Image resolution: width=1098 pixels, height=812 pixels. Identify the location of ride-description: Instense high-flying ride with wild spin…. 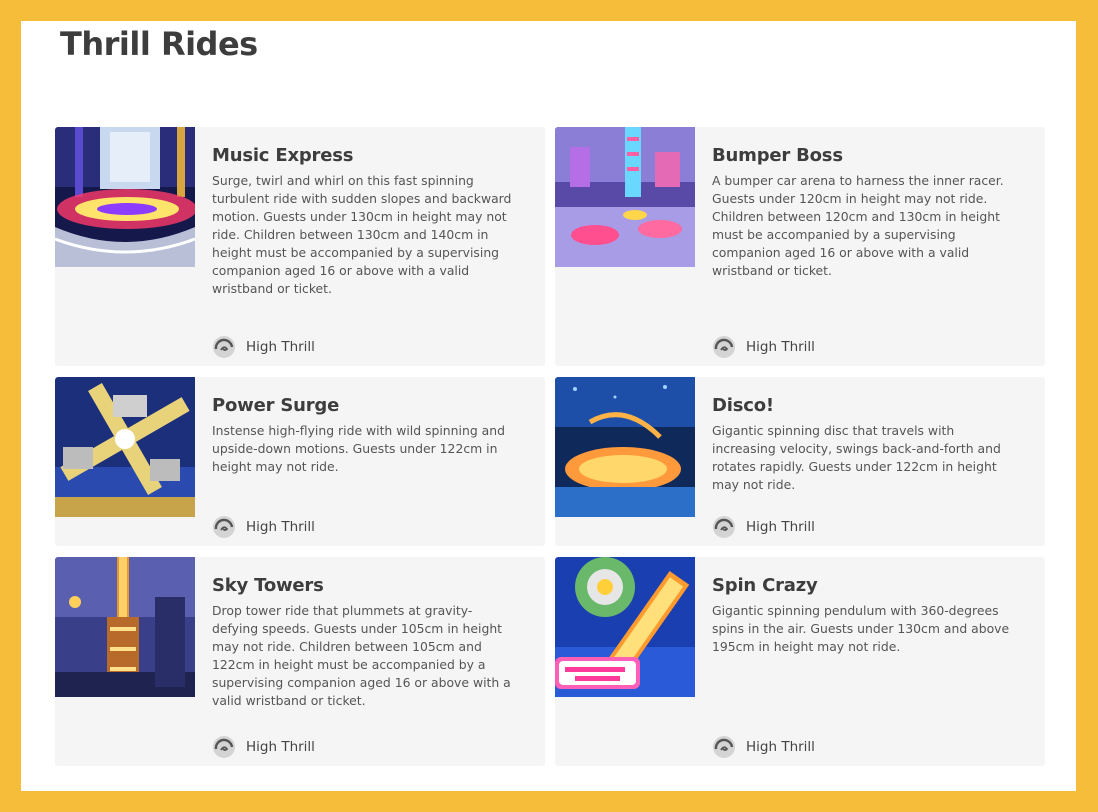
(358, 448).